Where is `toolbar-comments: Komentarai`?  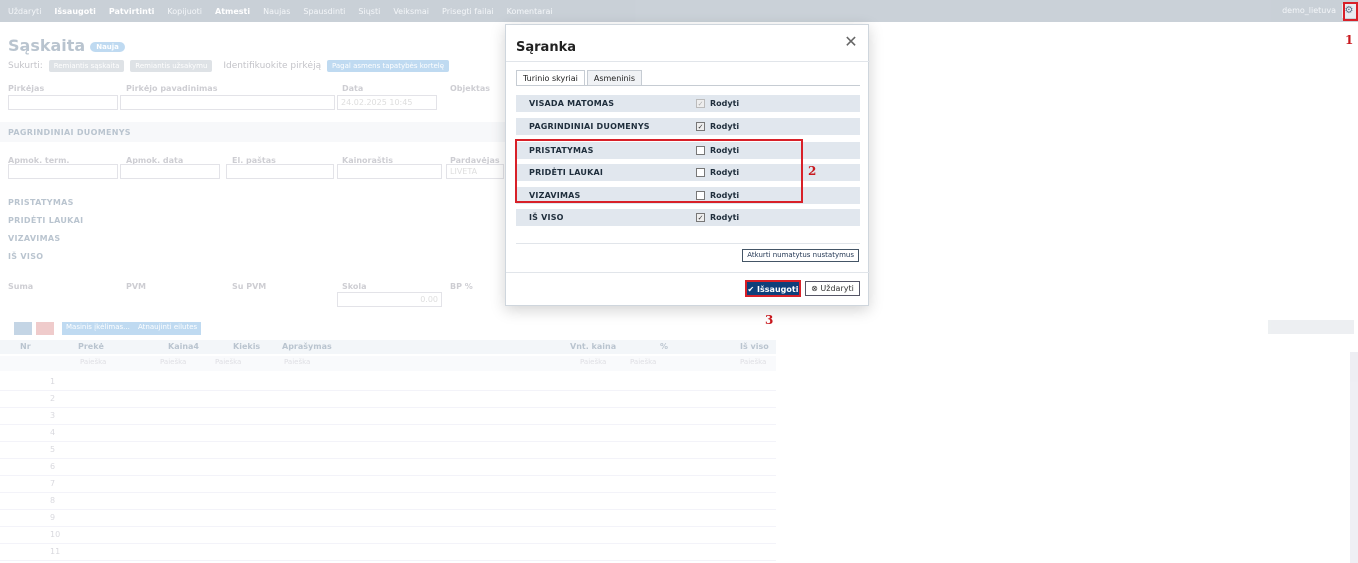 toolbar-comments: Komentarai is located at coordinates (530, 11).